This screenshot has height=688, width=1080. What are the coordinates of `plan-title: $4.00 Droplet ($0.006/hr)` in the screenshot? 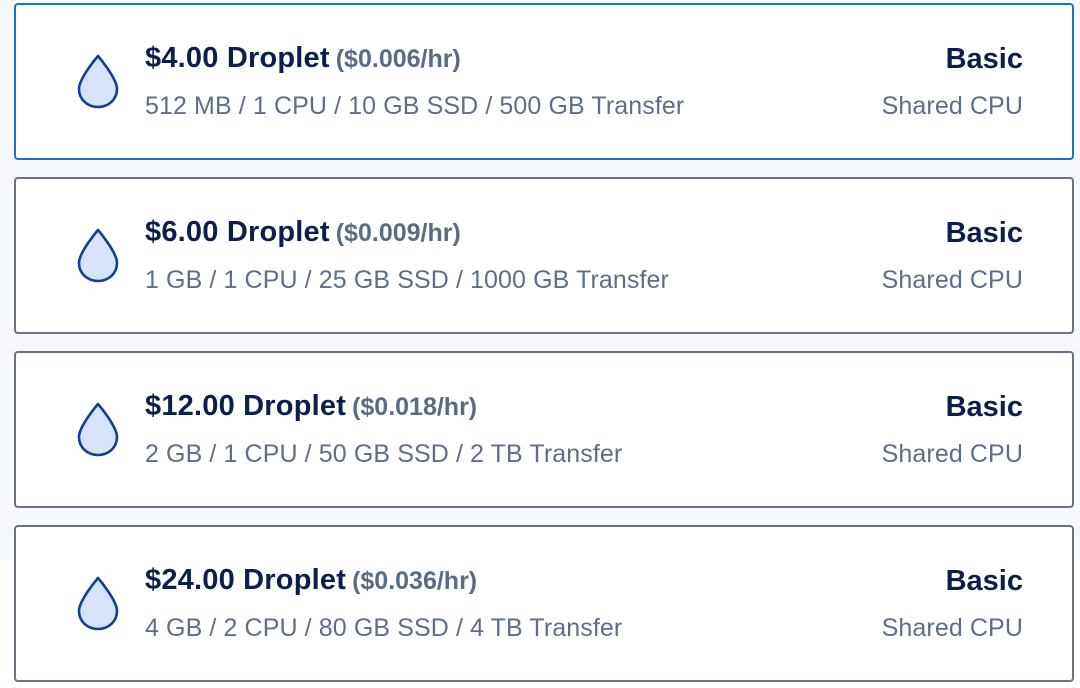 It's located at (303, 58).